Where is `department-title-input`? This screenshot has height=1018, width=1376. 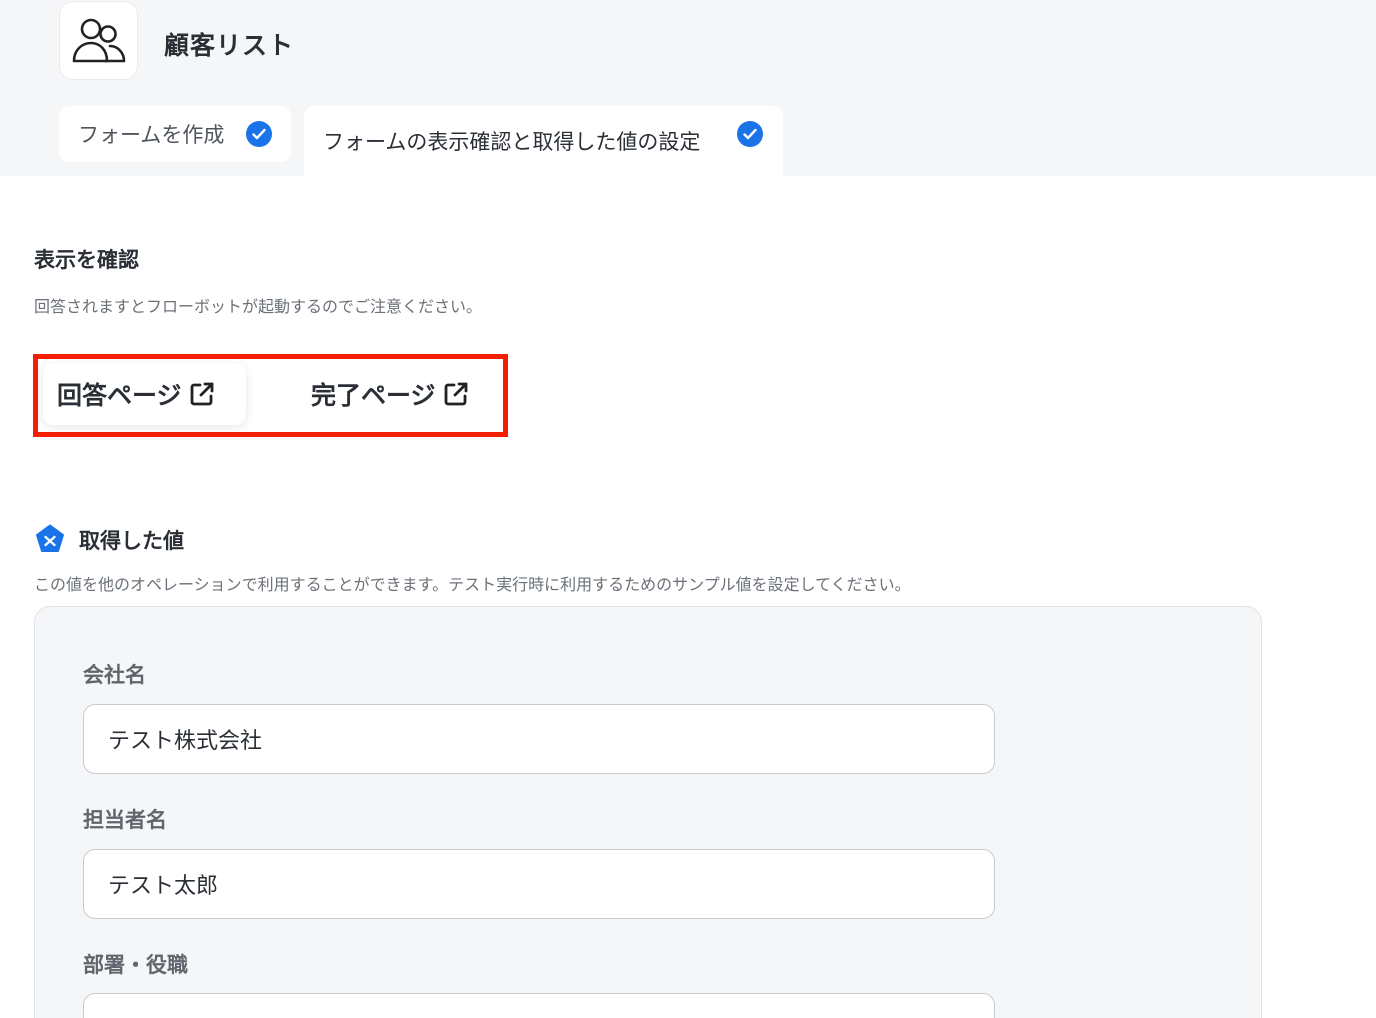 department-title-input is located at coordinates (539, 1005).